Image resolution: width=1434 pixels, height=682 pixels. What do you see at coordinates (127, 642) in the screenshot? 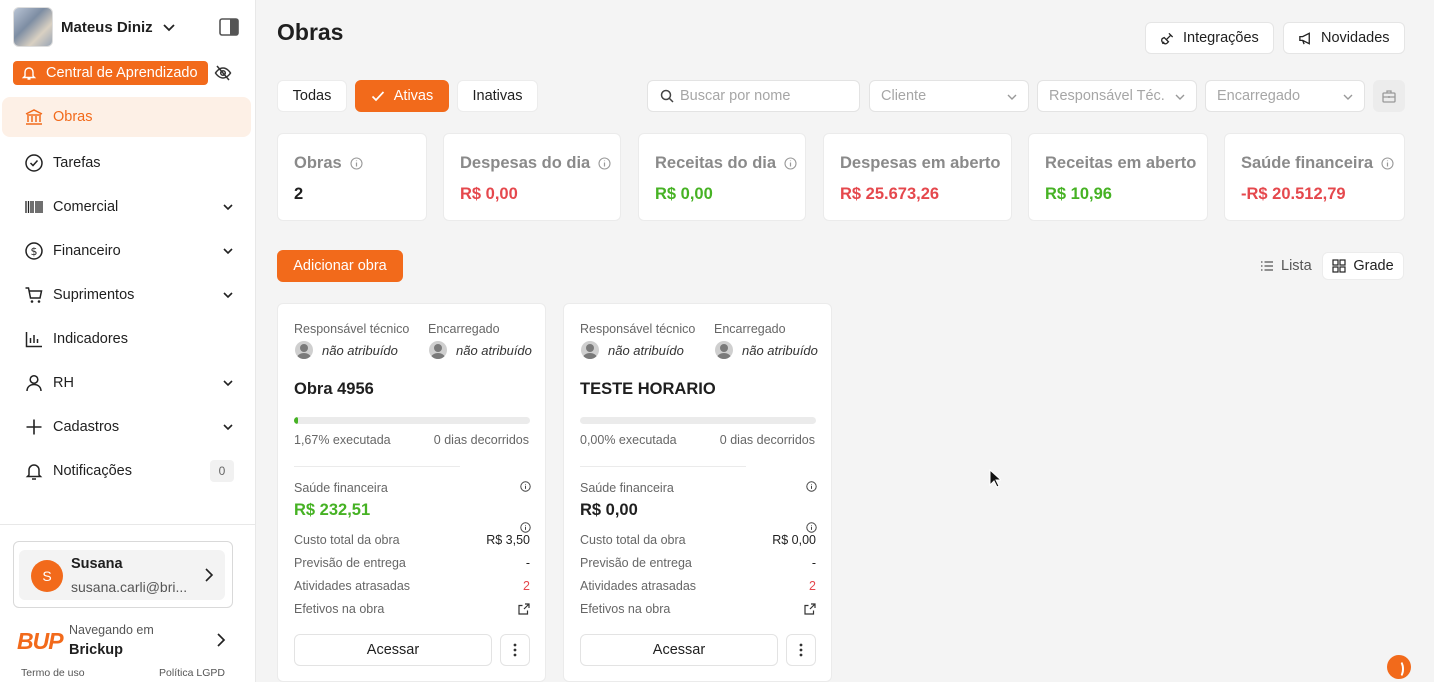
I see `company-switcher: BUP Navegando em Brickup` at bounding box center [127, 642].